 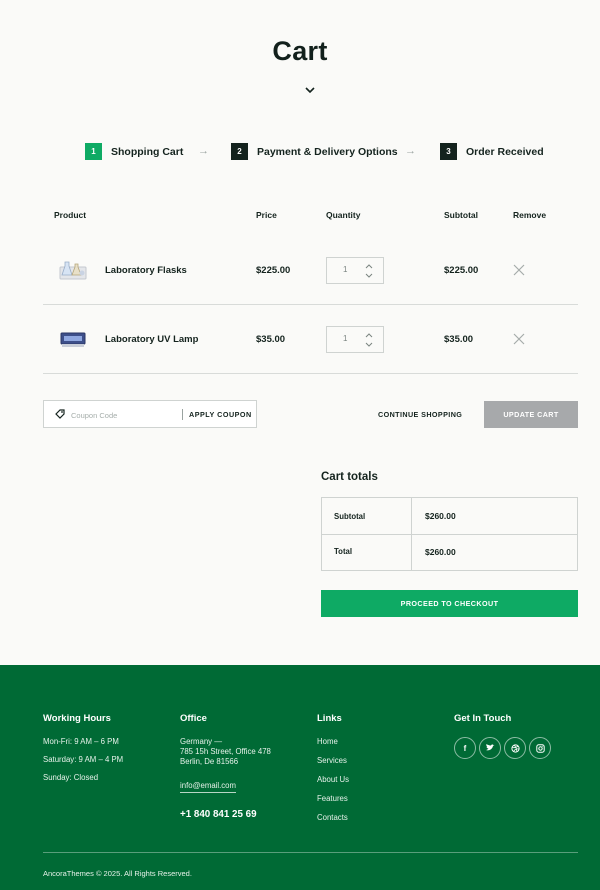 What do you see at coordinates (333, 760) in the screenshot?
I see `footer-link-services: Services` at bounding box center [333, 760].